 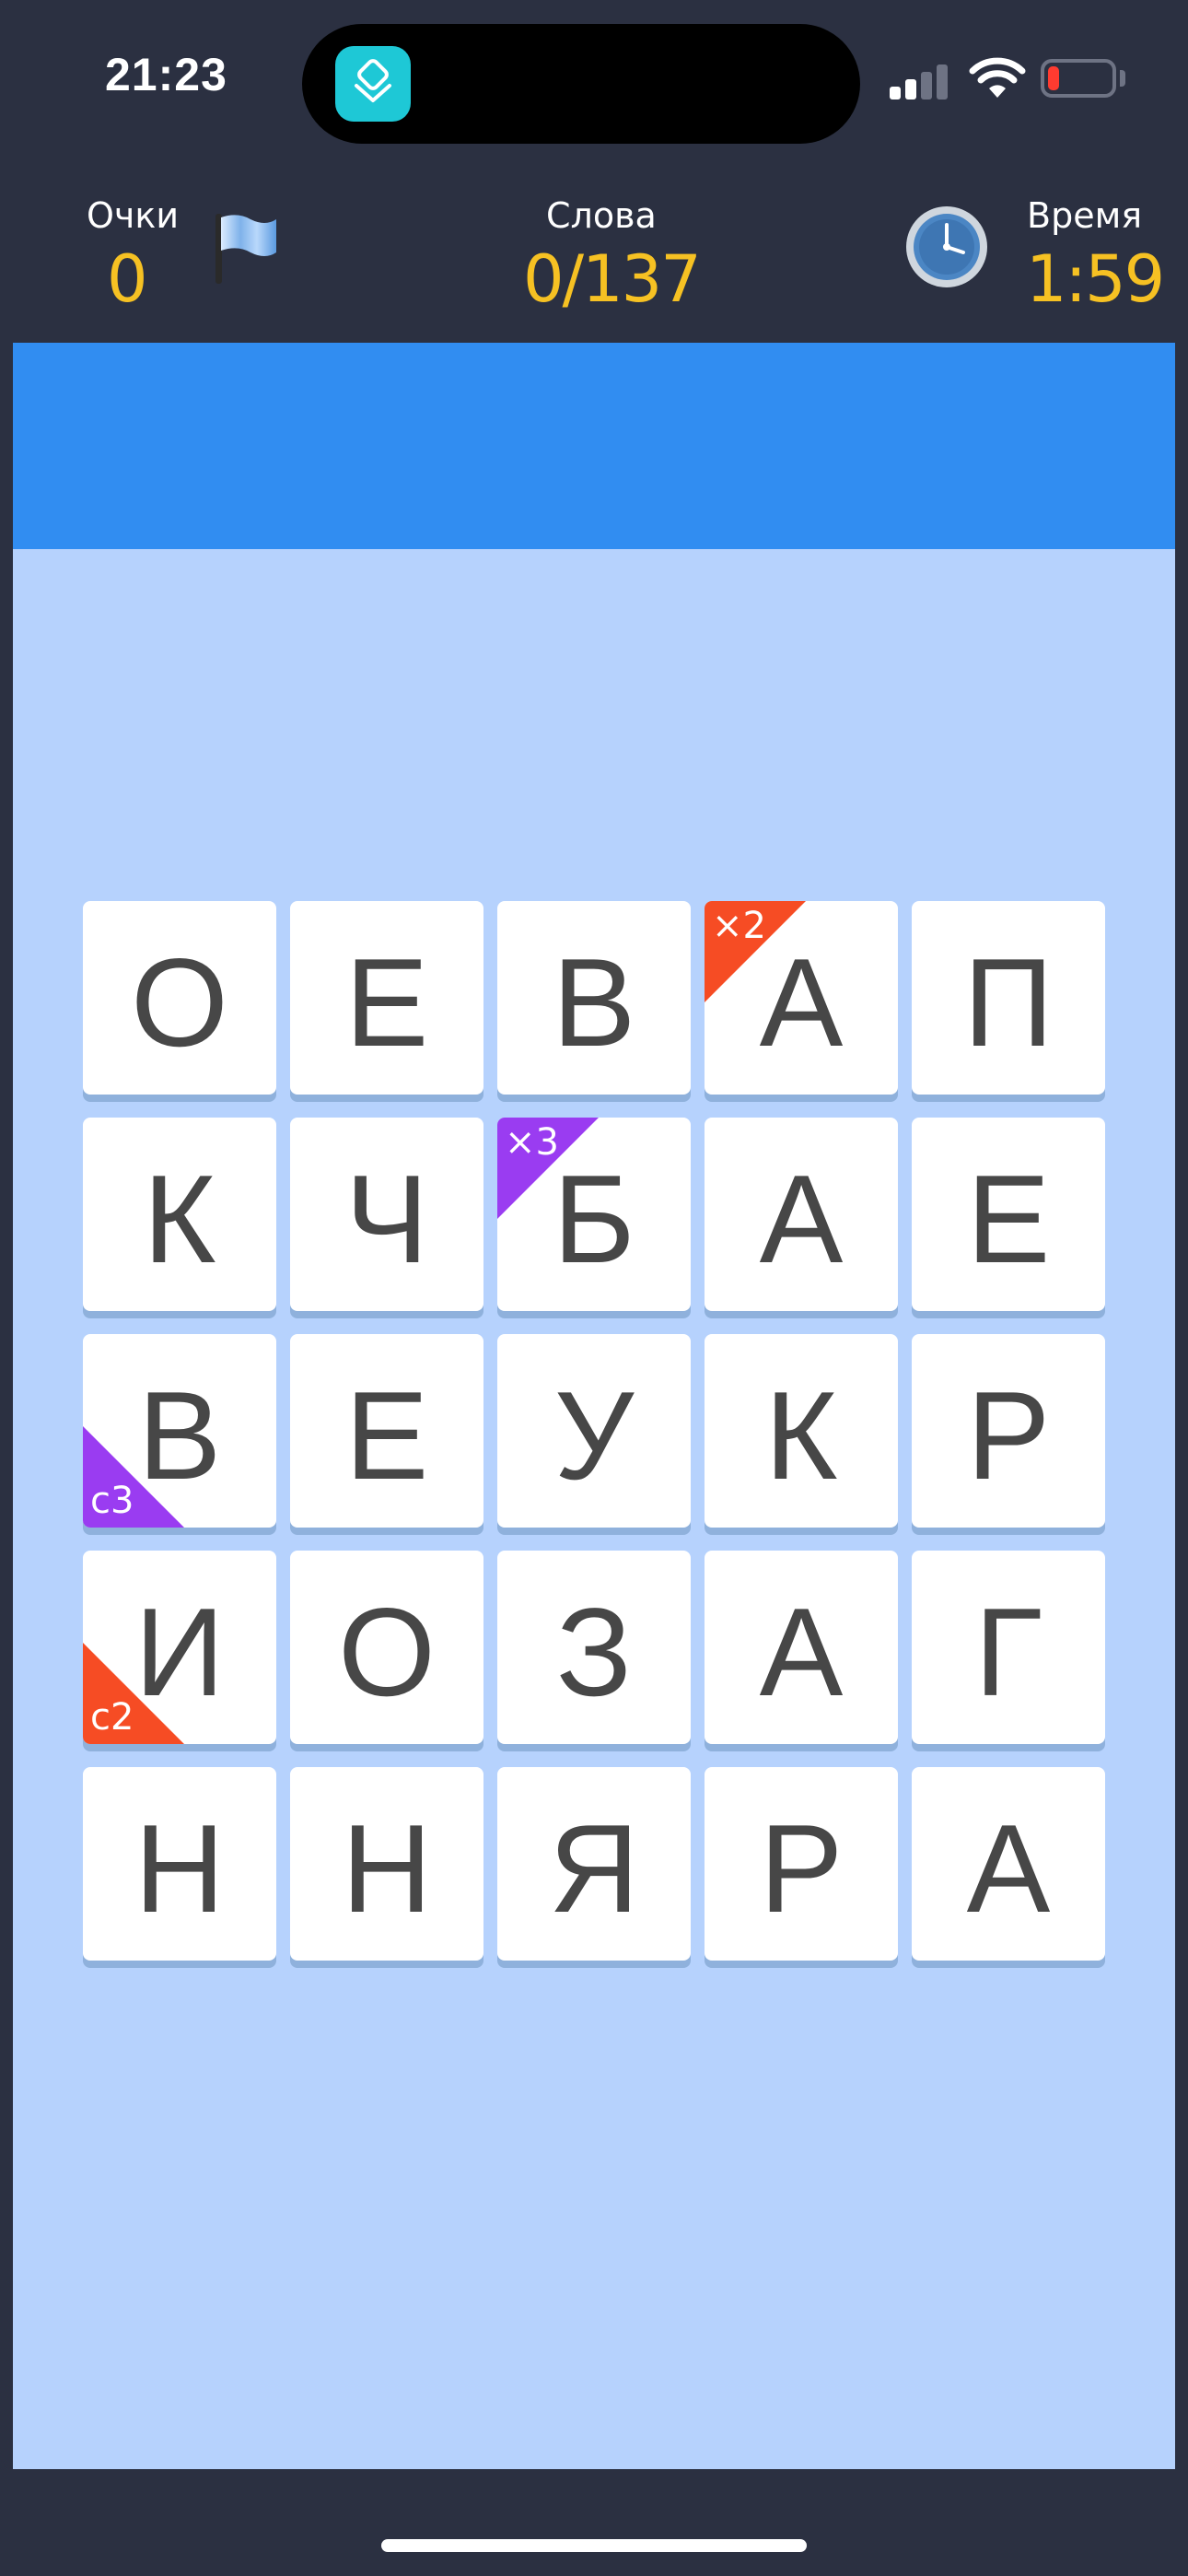 What do you see at coordinates (166, 74) in the screenshot?
I see `status-time: 21:23` at bounding box center [166, 74].